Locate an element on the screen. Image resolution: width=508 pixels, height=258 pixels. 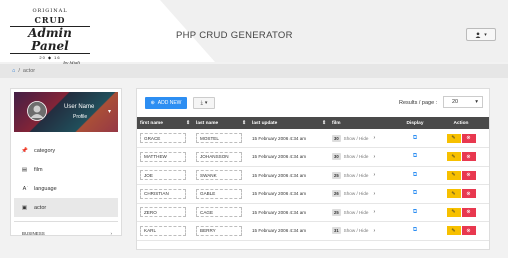
last-name-cell: CAGE is located at coordinates (219, 212).